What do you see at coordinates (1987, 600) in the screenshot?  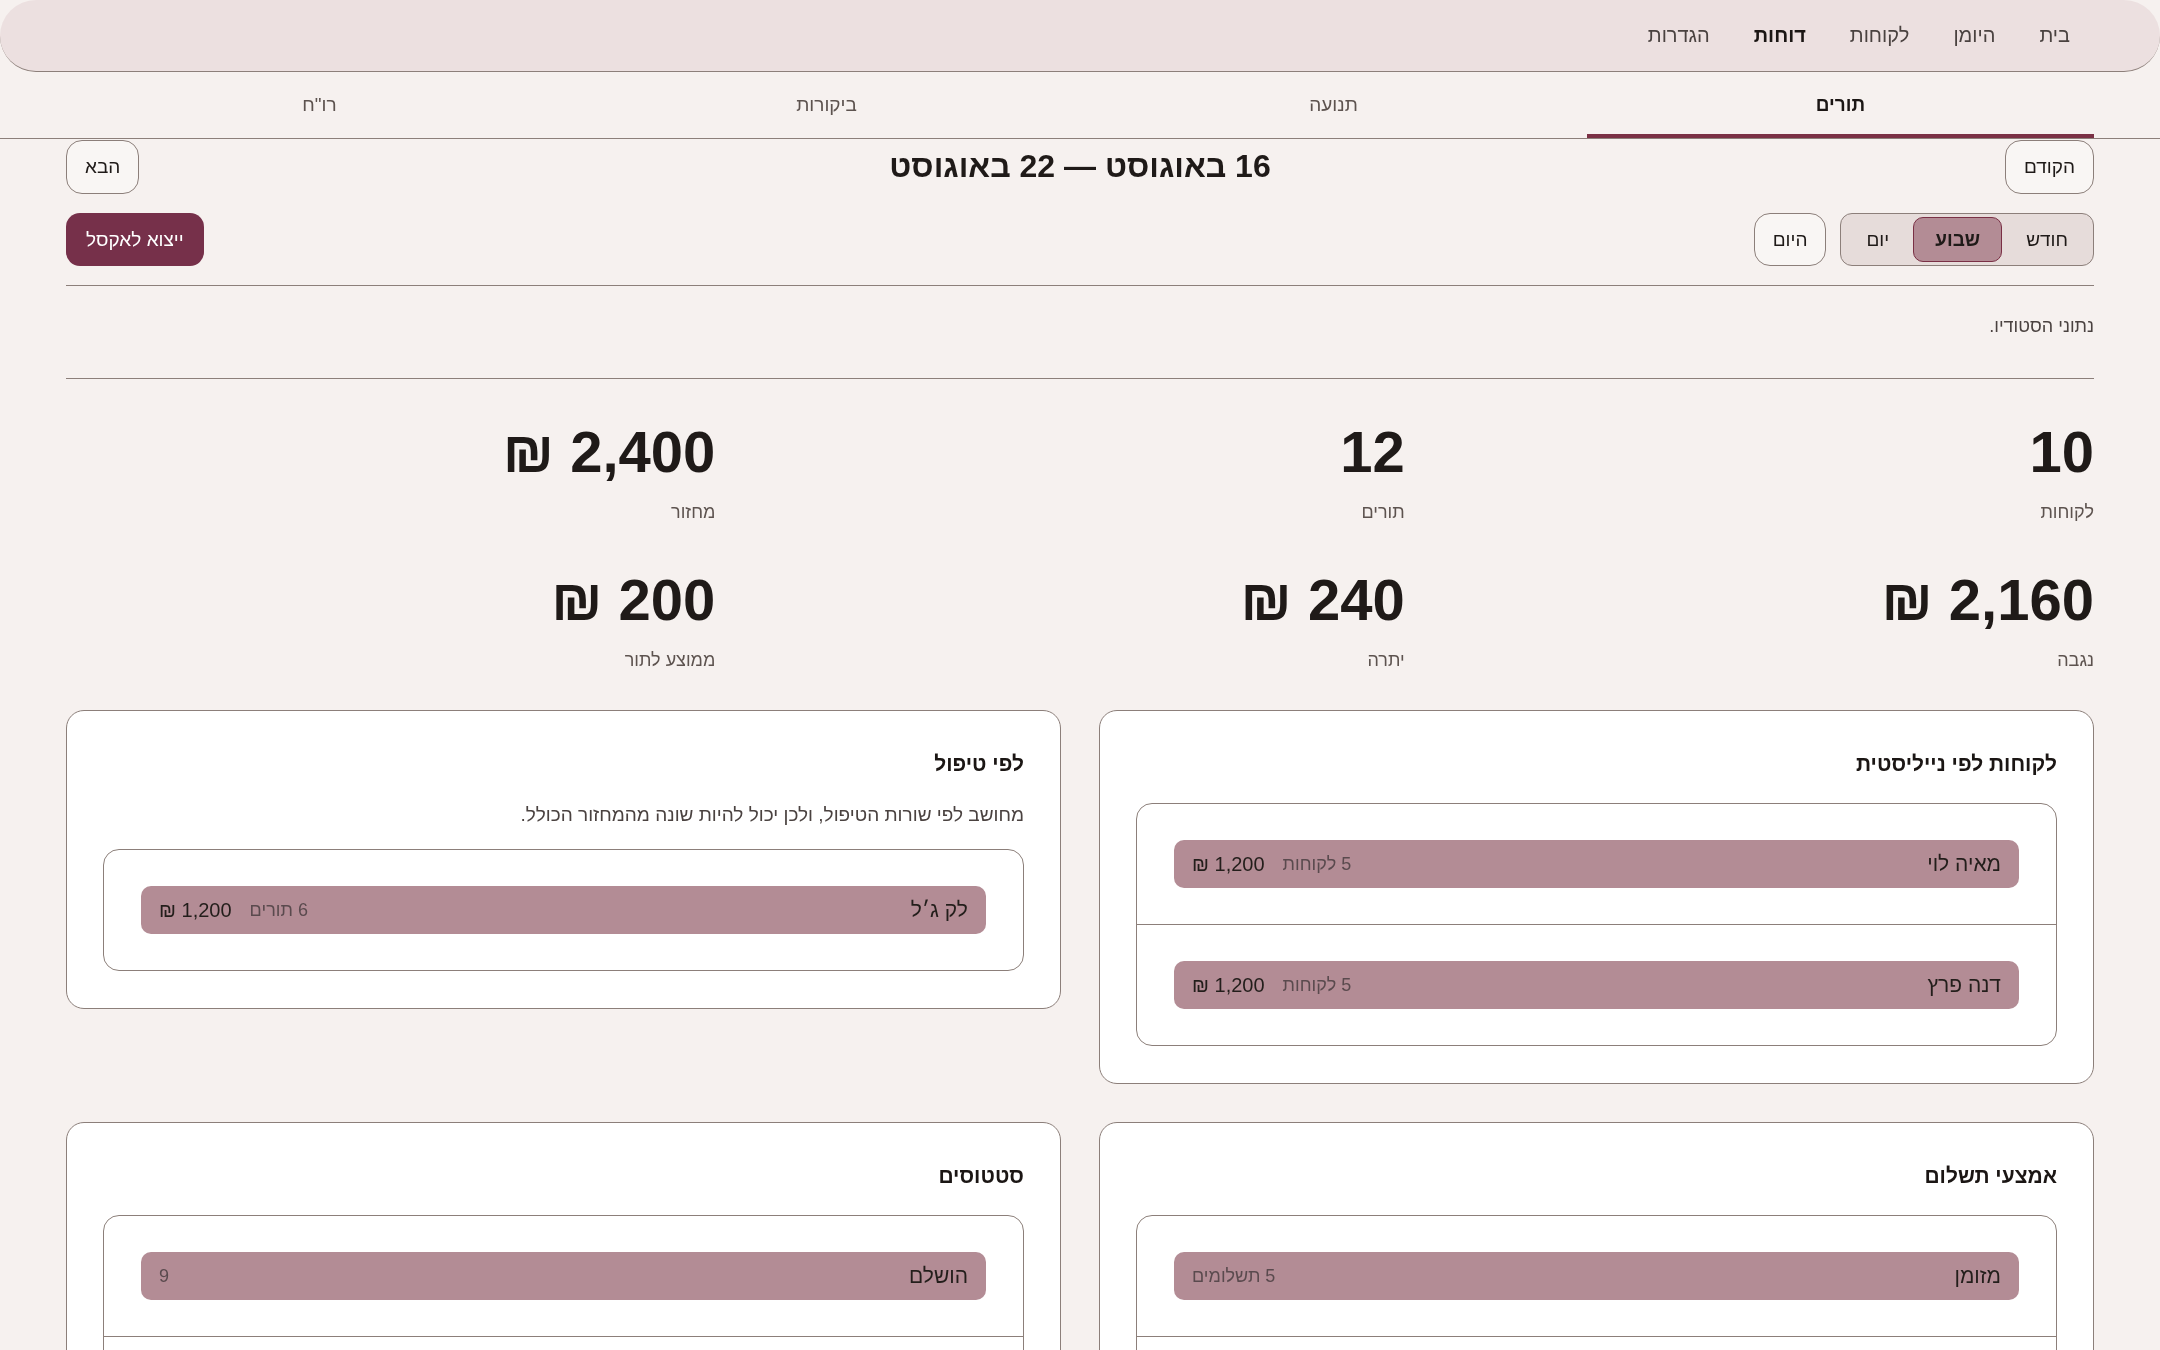 I see `stat-value: 2,160 ₪` at bounding box center [1987, 600].